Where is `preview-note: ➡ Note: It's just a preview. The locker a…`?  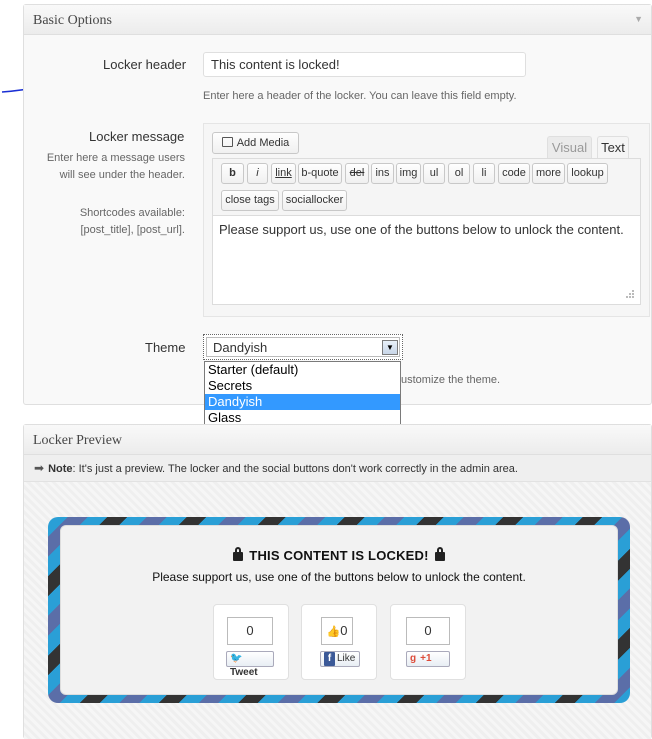
preview-note: ➡ Note: It's just a preview. The locker a… is located at coordinates (337, 468).